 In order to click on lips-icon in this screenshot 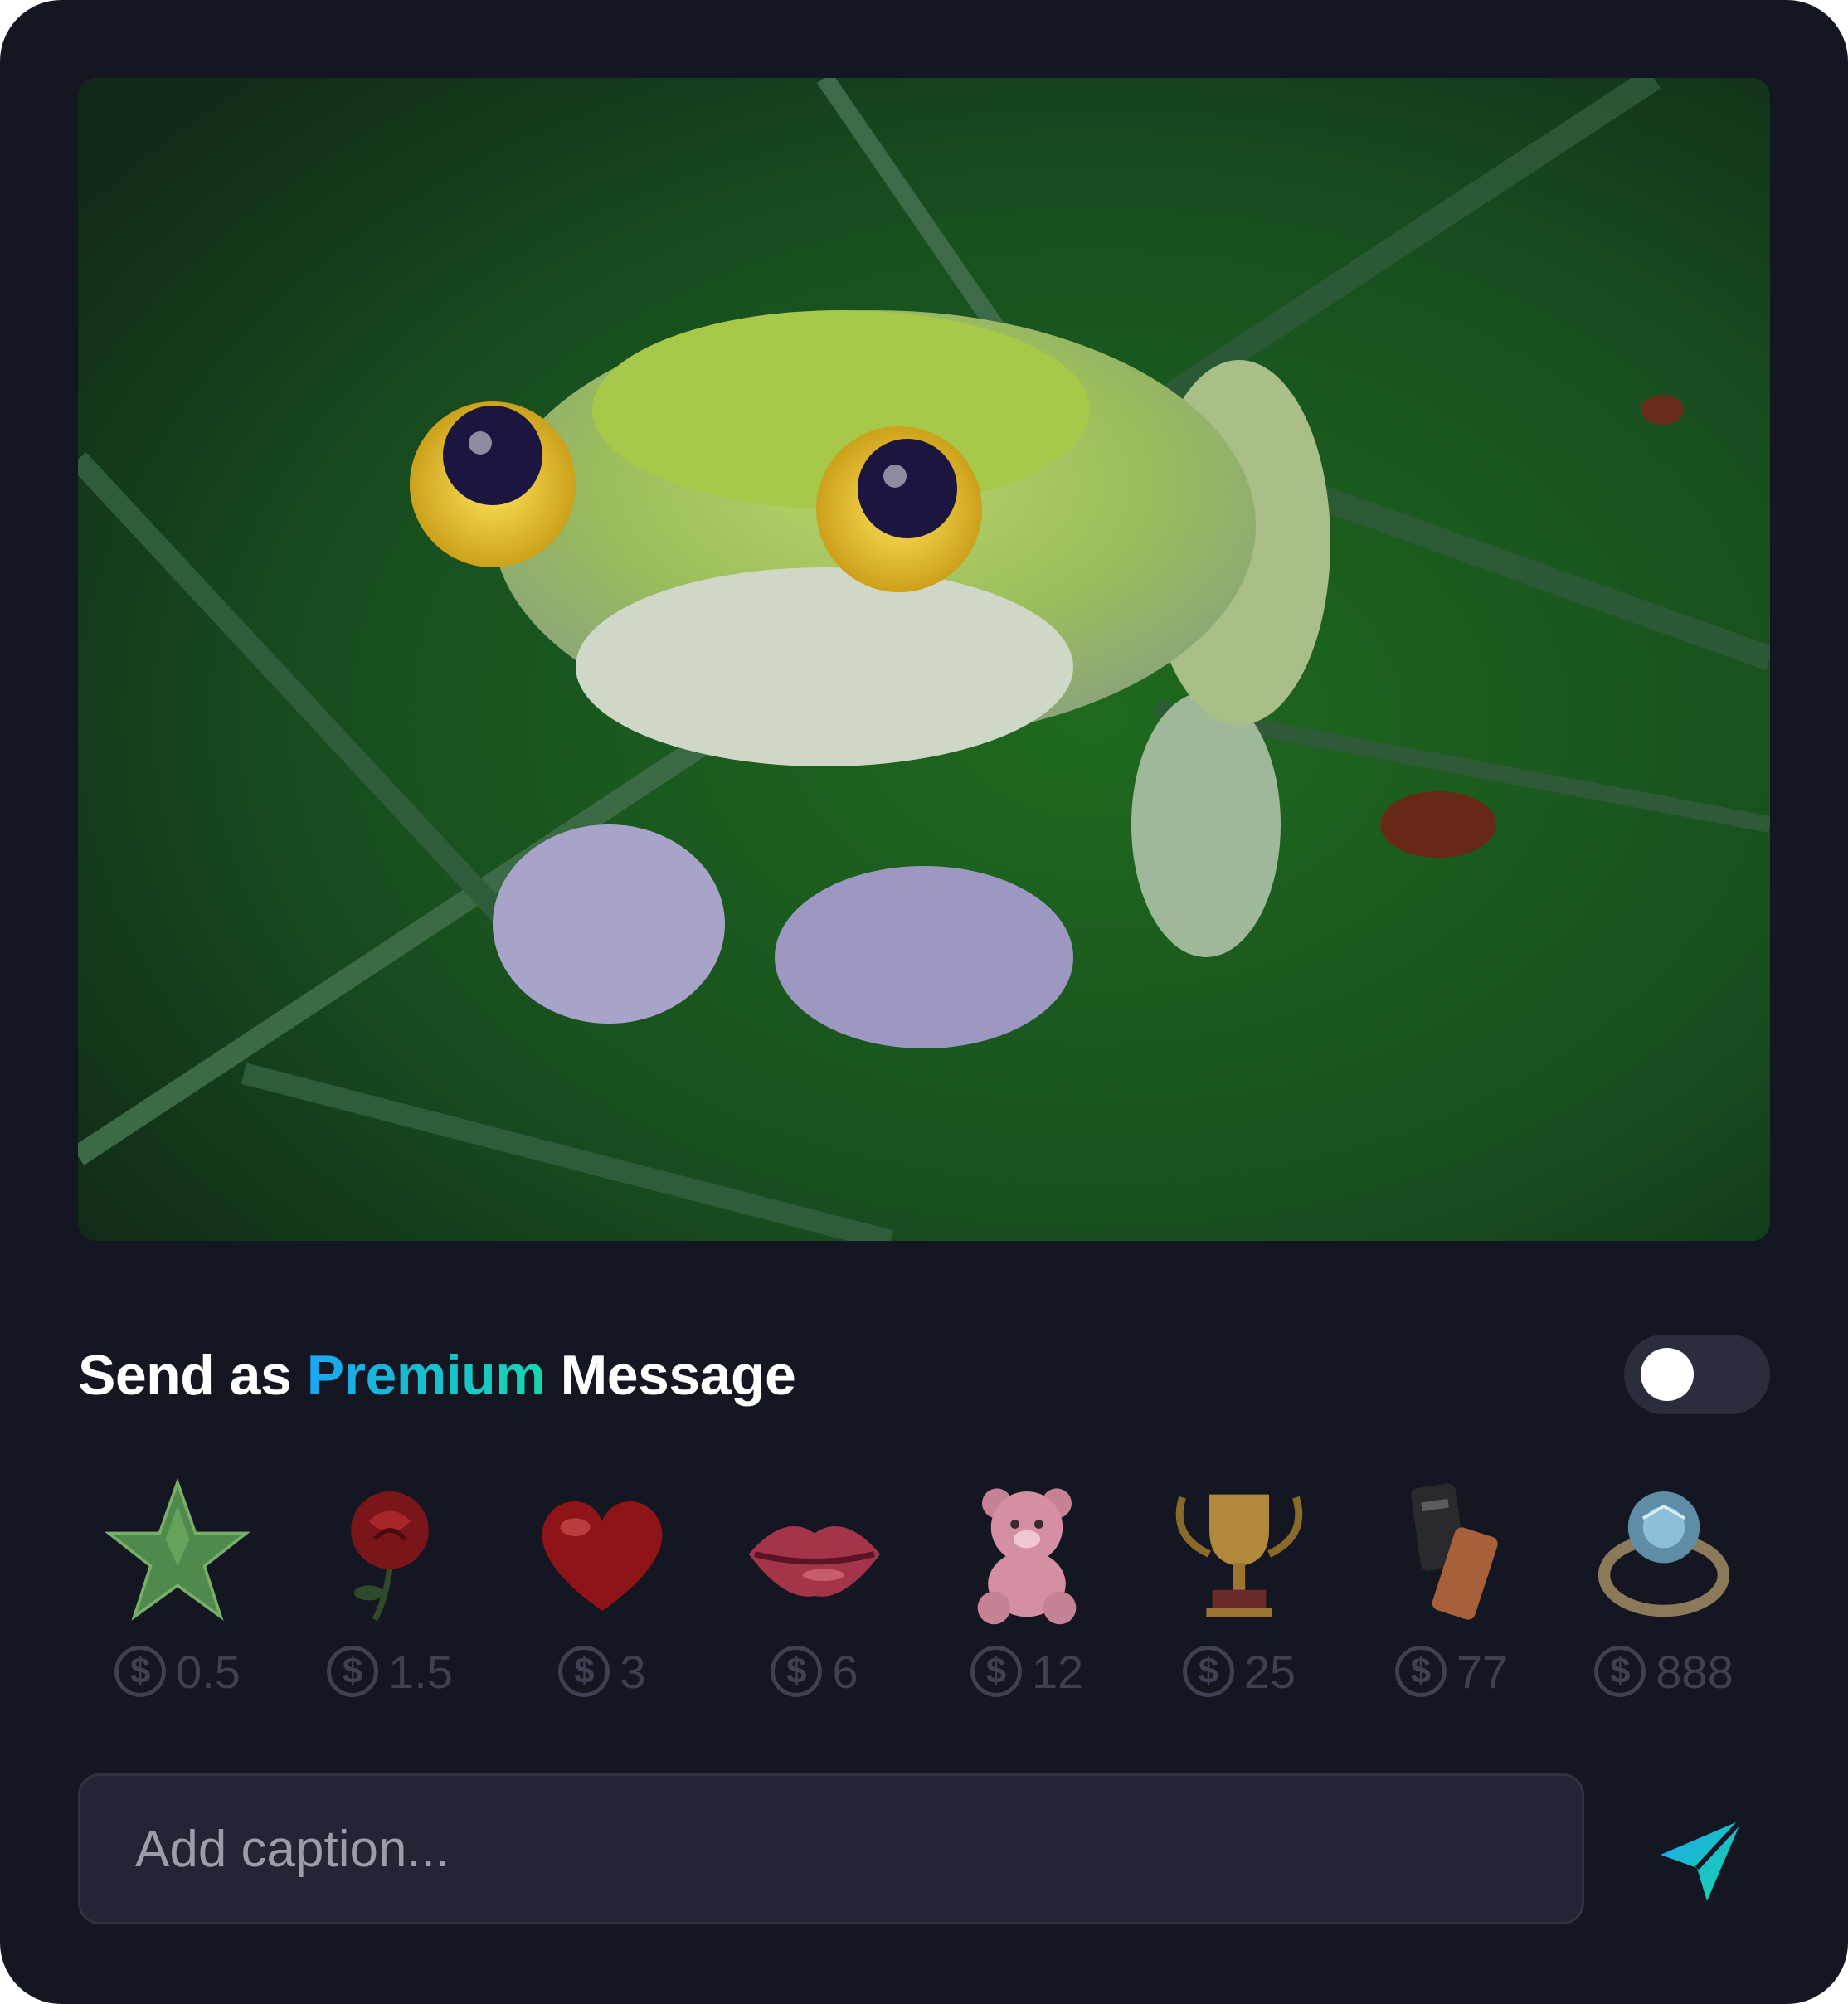, I will do `click(814, 1551)`.